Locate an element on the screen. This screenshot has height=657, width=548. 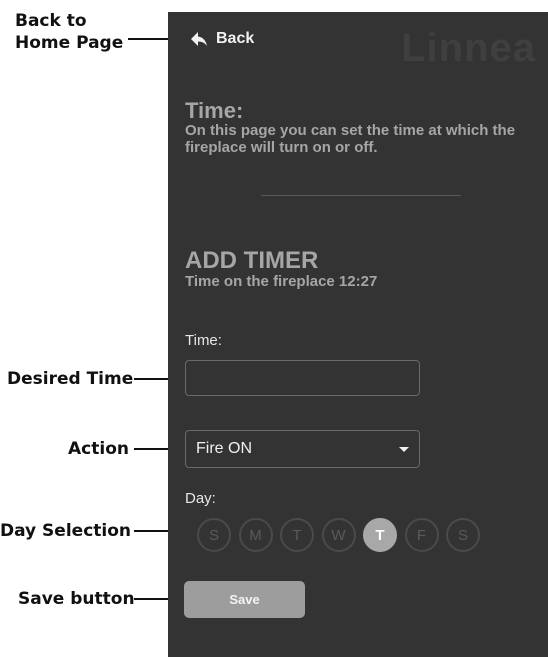
page-title: Time: is located at coordinates (214, 110).